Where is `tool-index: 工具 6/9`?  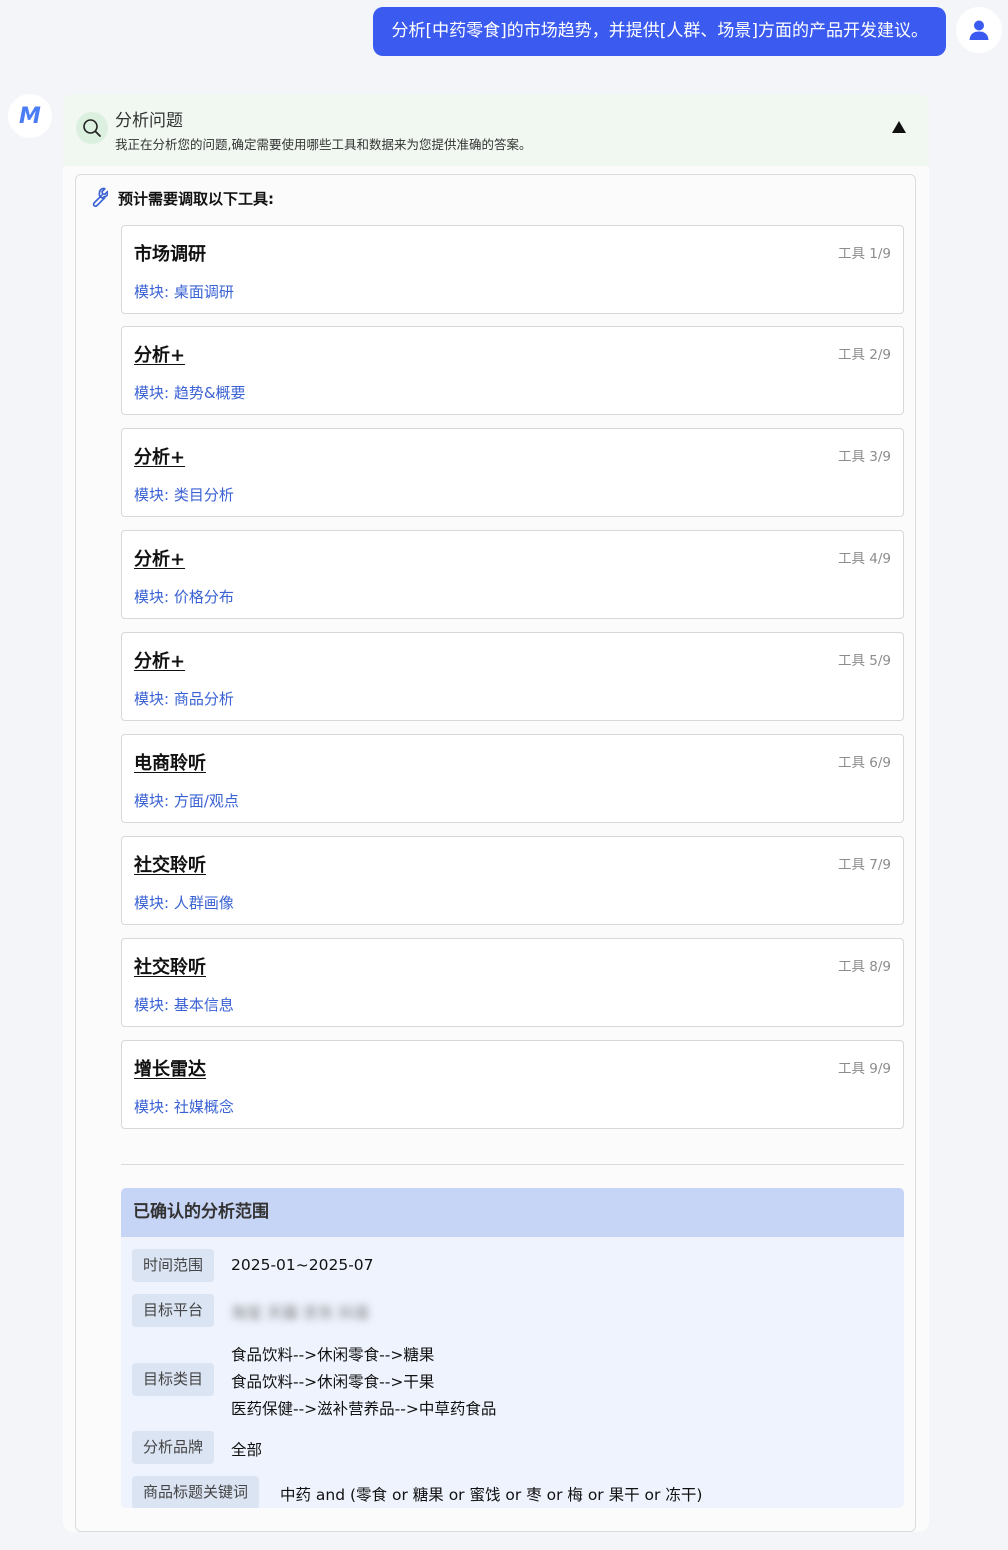
tool-index: 工具 6/9 is located at coordinates (864, 763).